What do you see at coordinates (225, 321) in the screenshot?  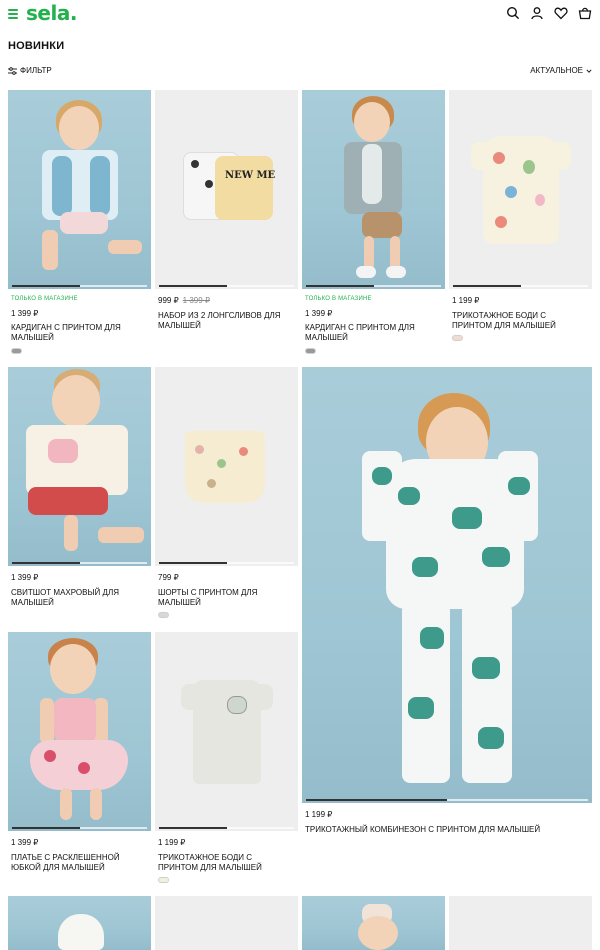 I see `product-name: НАБОР ИЗ 2 ЛОНГСЛИВОВ ДЛЯ МАЛЫШЕЙ` at bounding box center [225, 321].